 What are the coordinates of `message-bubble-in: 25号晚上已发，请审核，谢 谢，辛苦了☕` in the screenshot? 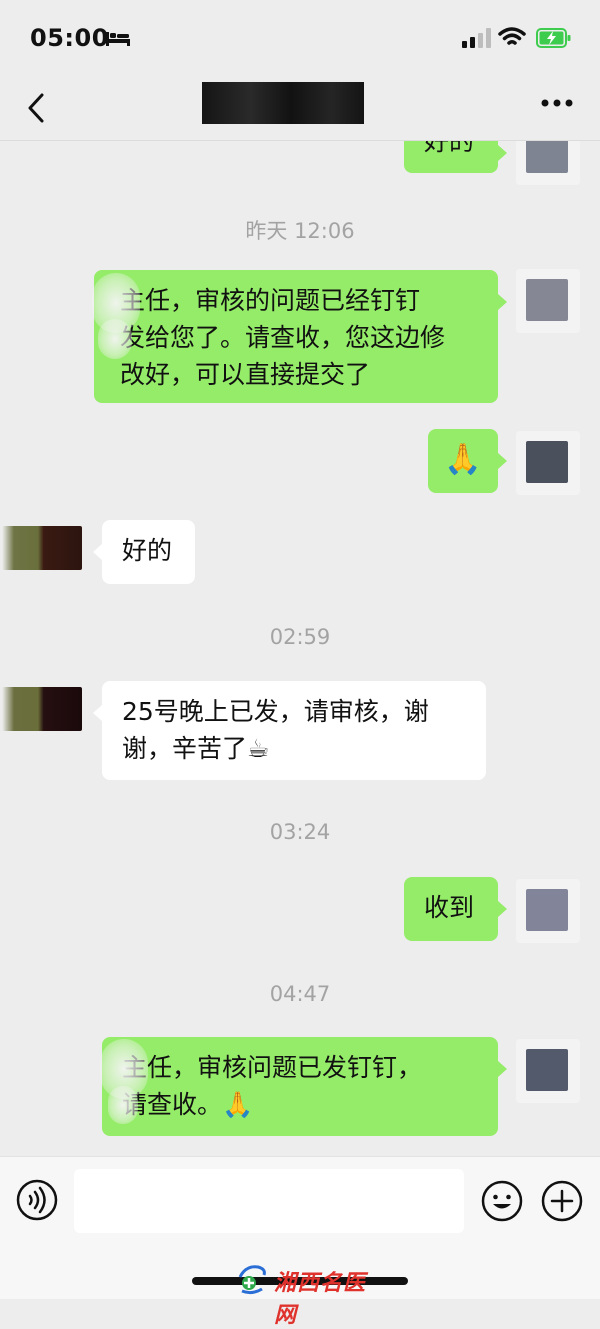 It's located at (294, 730).